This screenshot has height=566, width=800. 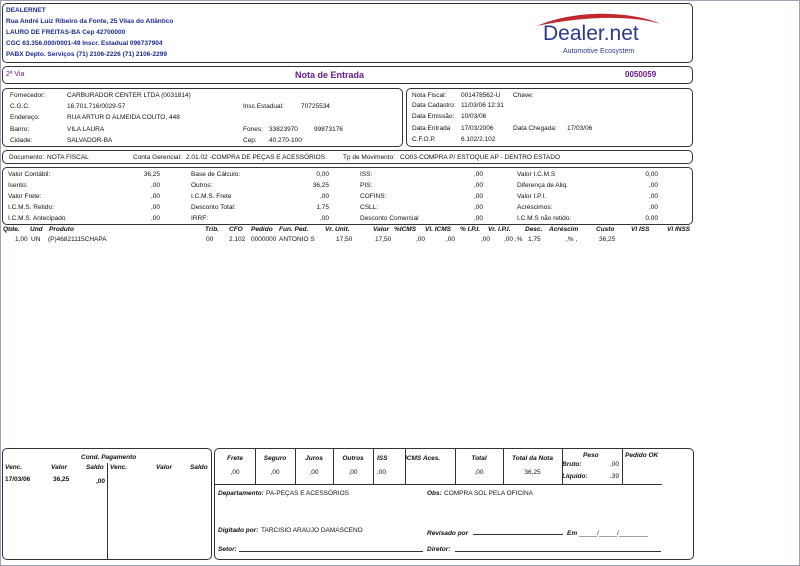 What do you see at coordinates (599, 51) in the screenshot?
I see `logo-subtitle: Automotive Ecosystem` at bounding box center [599, 51].